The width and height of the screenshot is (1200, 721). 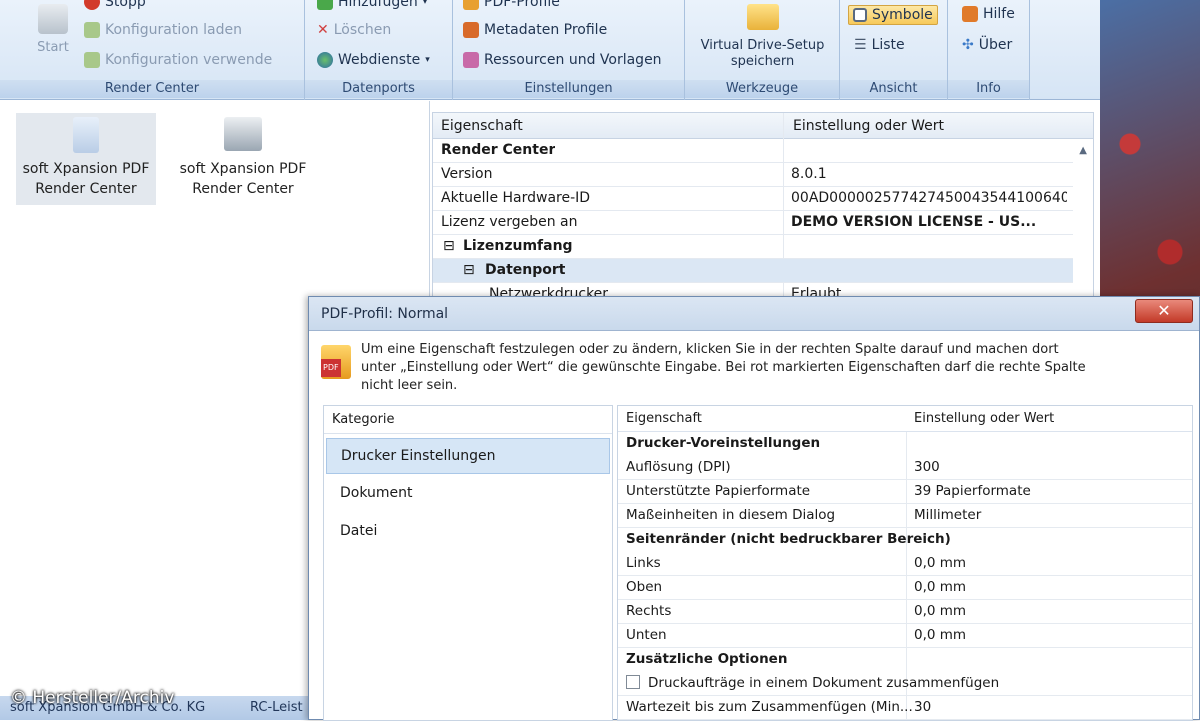 I want to click on ueber-label: Über, so click(x=995, y=45).